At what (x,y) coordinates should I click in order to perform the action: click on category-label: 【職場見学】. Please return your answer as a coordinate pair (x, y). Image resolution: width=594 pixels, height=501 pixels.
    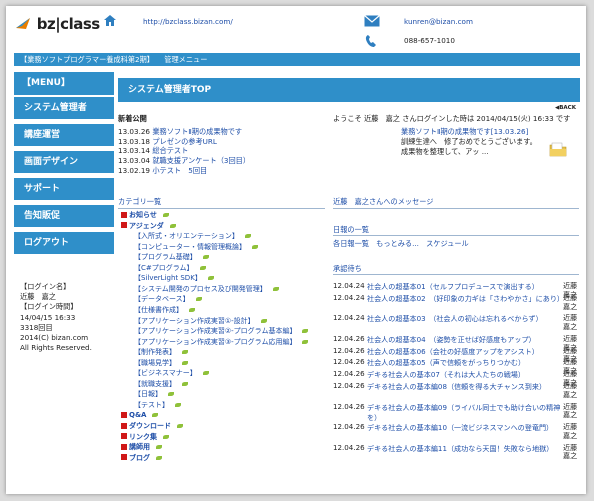
    Looking at the image, I should click on (155, 363).